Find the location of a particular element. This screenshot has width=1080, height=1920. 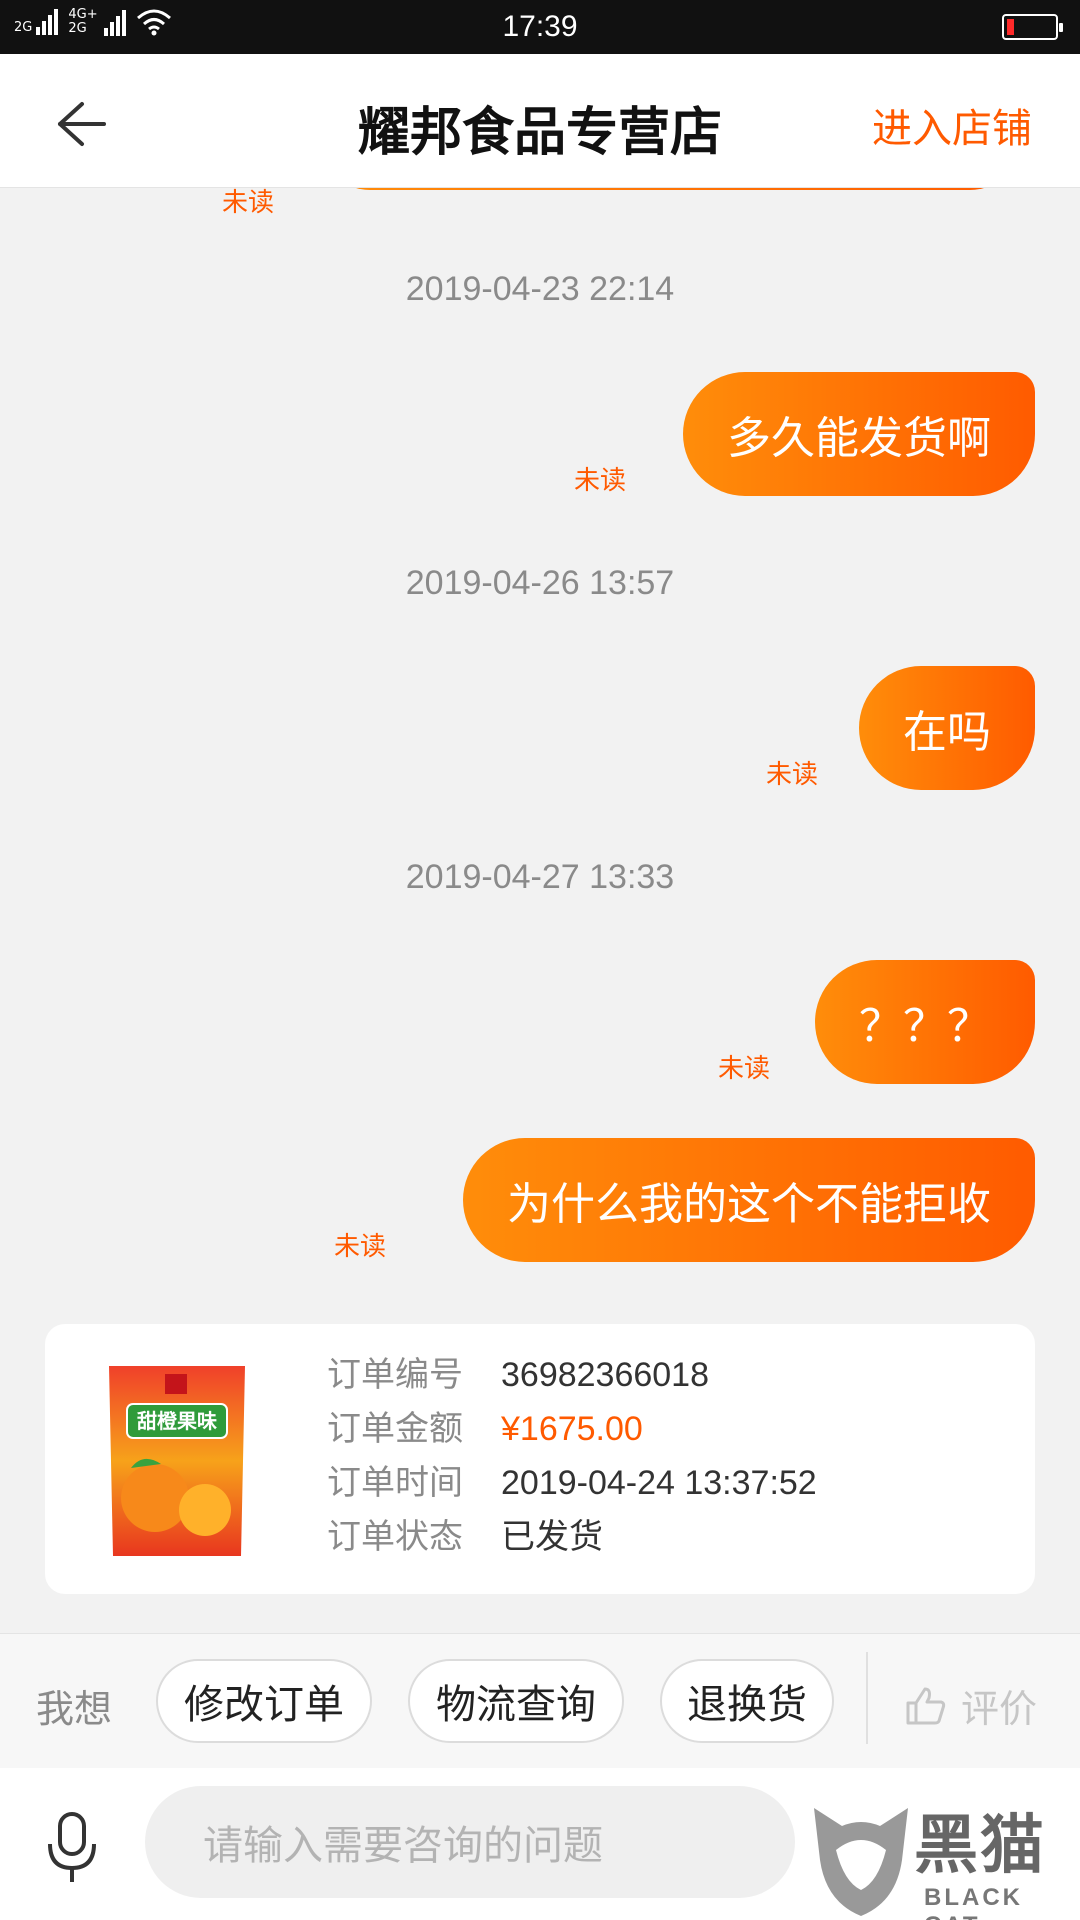

message-bubble-partial is located at coordinates (670, 189).